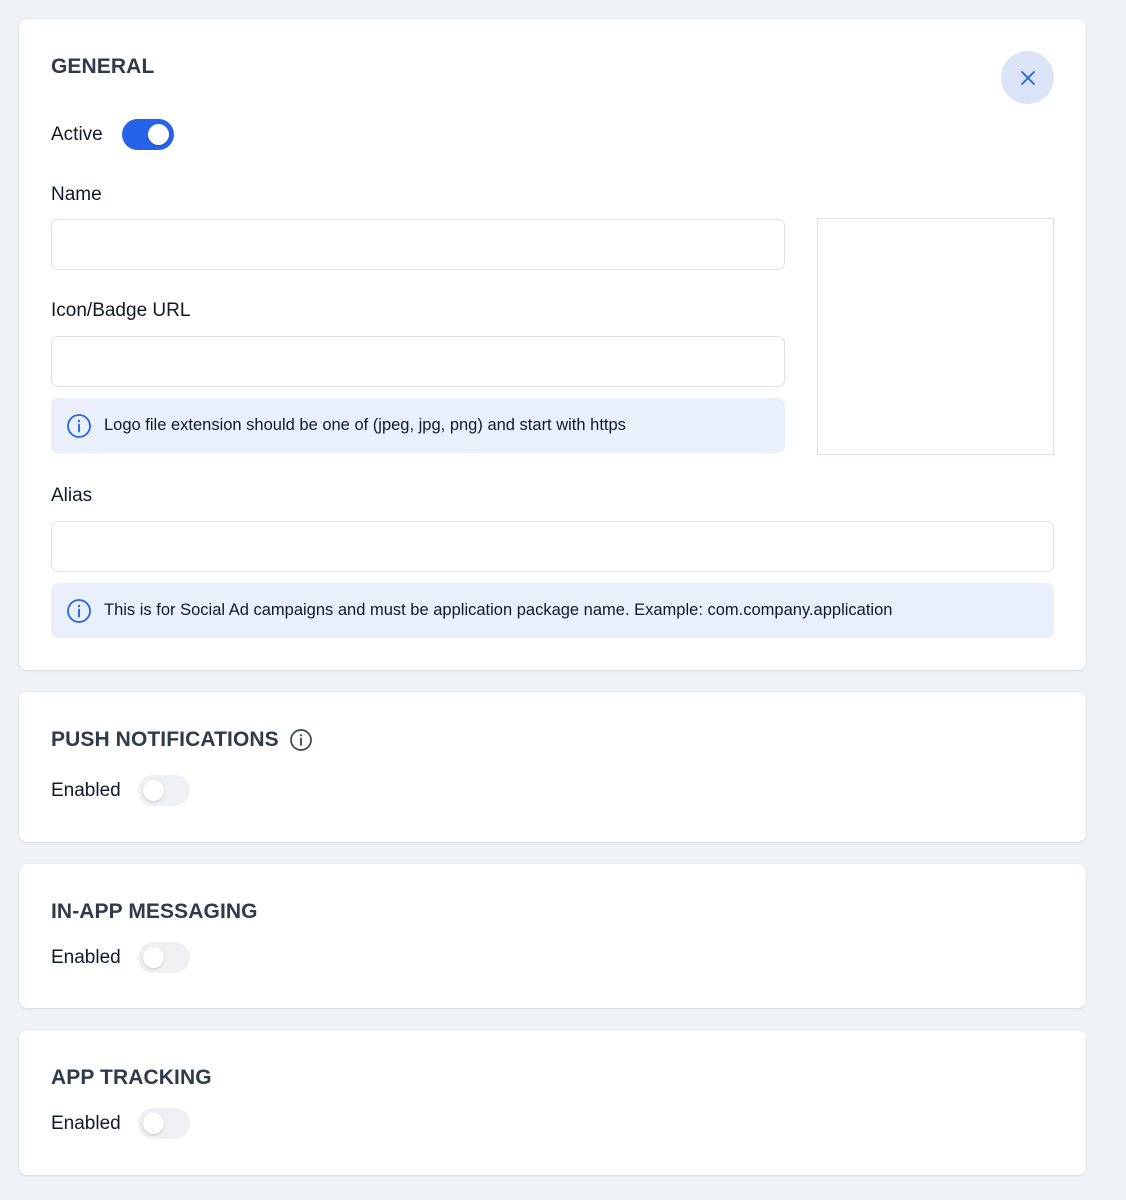 This screenshot has width=1126, height=1200. Describe the element at coordinates (103, 66) in the screenshot. I see `general-title: GENERAL` at that location.